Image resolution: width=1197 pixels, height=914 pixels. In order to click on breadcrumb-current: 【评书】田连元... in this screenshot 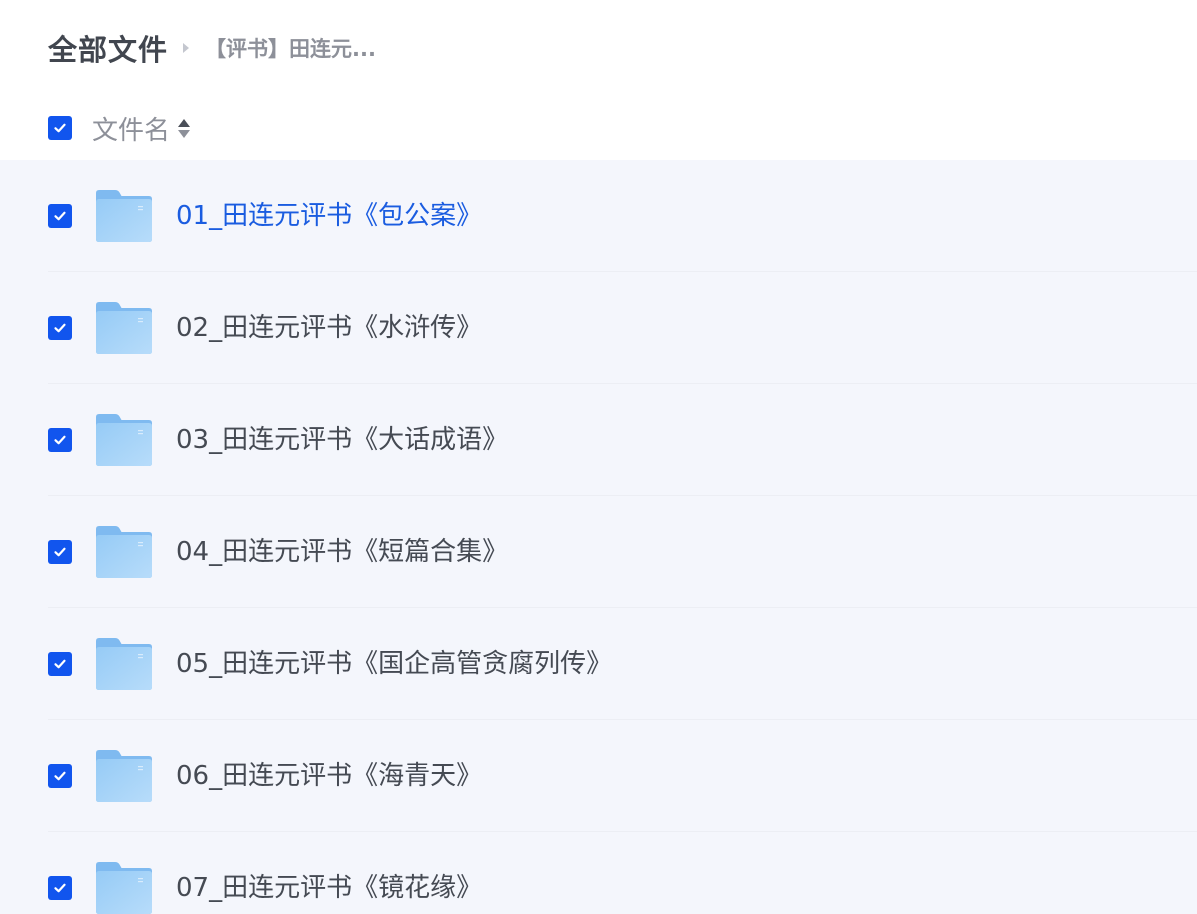, I will do `click(290, 49)`.